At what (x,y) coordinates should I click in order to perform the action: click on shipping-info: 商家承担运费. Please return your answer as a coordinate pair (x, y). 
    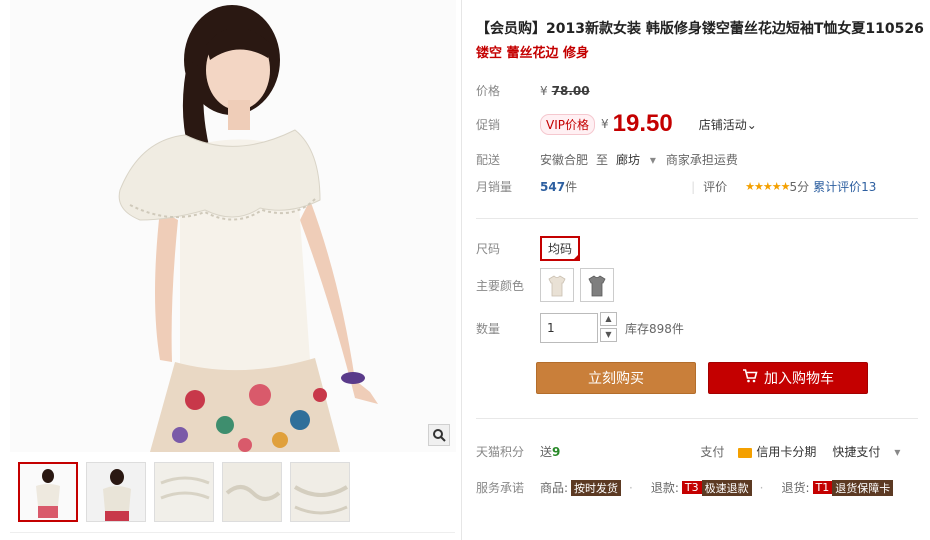
    Looking at the image, I should click on (701, 160).